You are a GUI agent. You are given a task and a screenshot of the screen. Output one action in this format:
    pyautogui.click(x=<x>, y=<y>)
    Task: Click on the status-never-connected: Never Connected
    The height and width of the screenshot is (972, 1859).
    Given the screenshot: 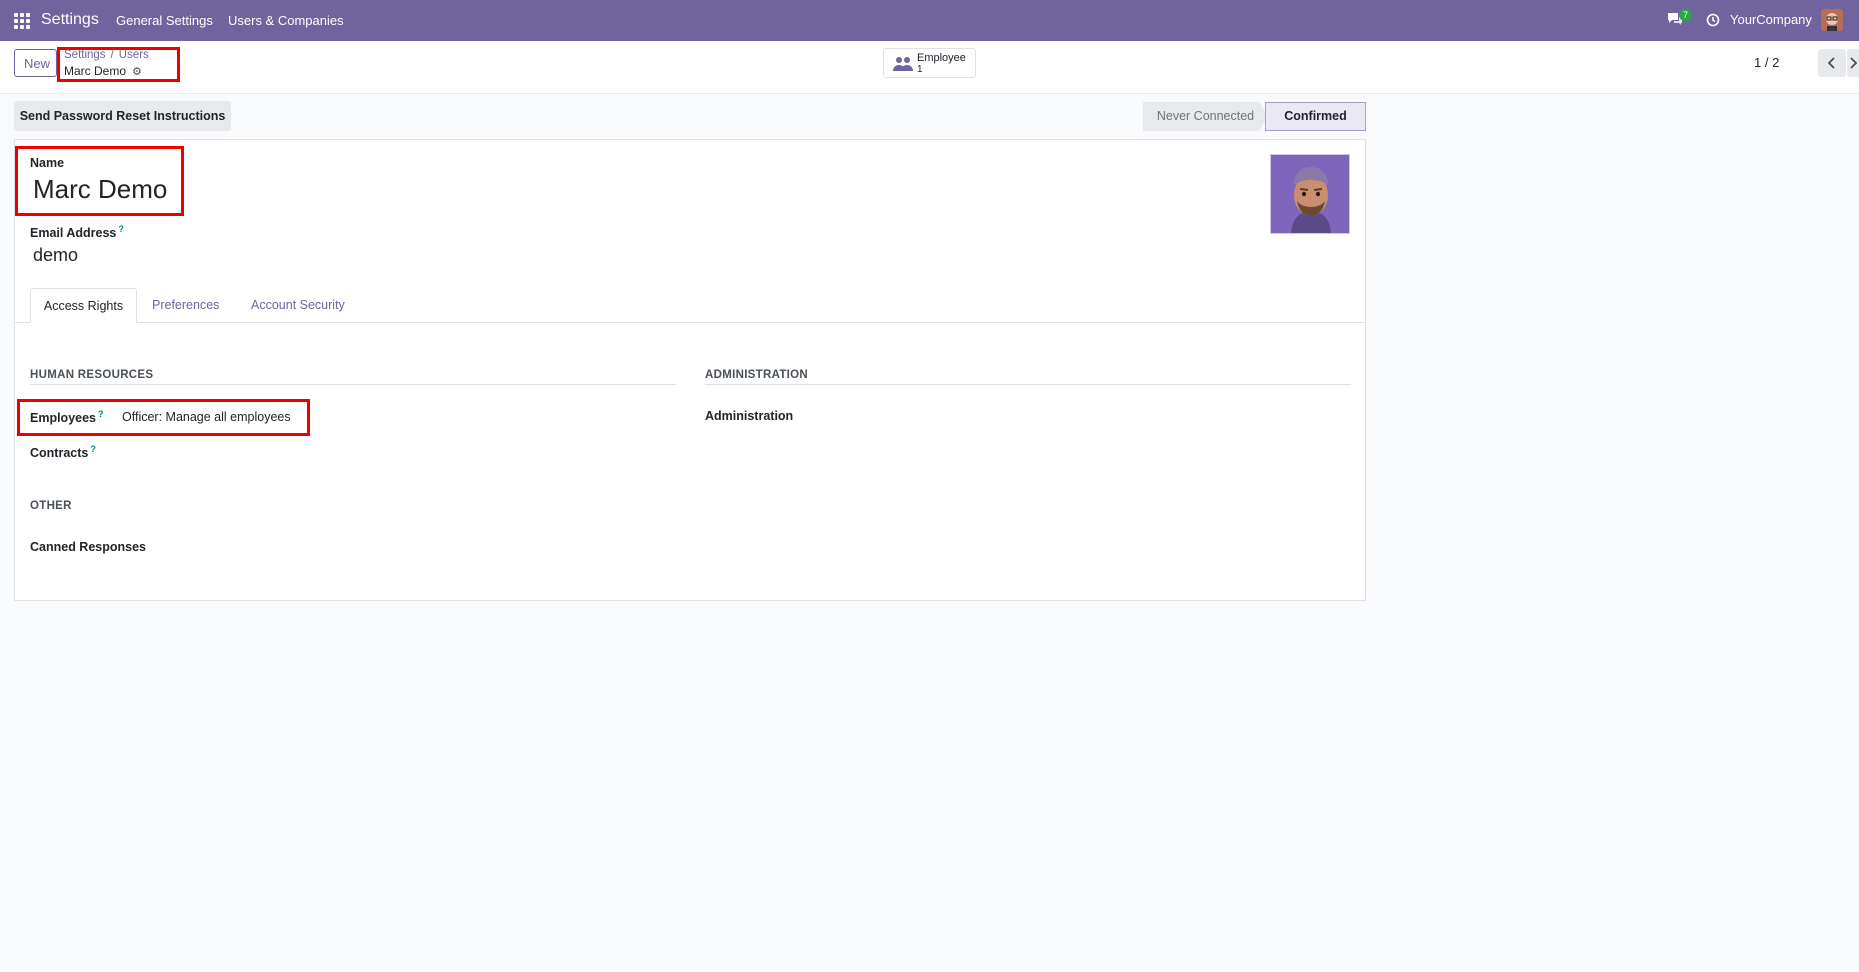 What is the action you would take?
    pyautogui.click(x=1205, y=116)
    